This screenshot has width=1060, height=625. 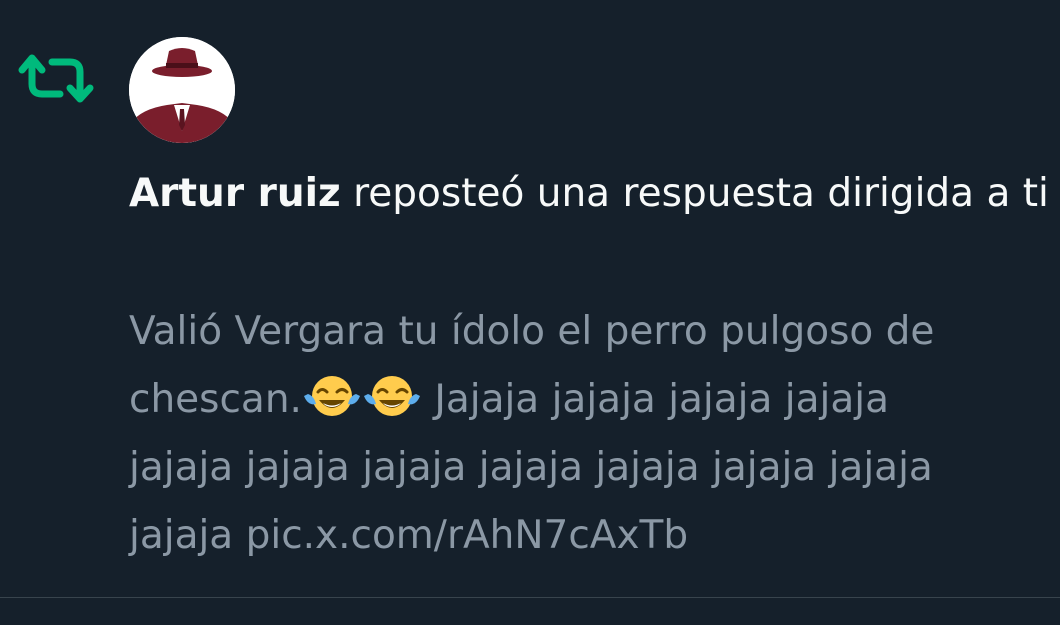 I want to click on tweet-fragment: chescan., so click(x=215, y=399).